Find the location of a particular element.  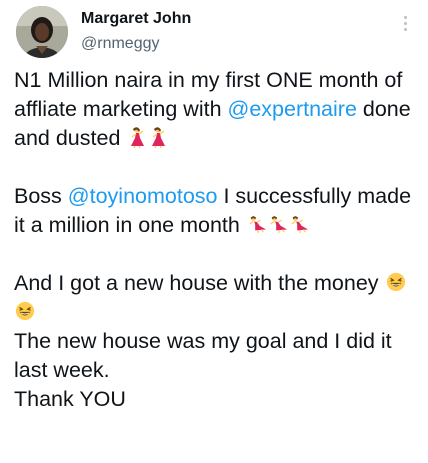

avatar-image is located at coordinates (42, 32).